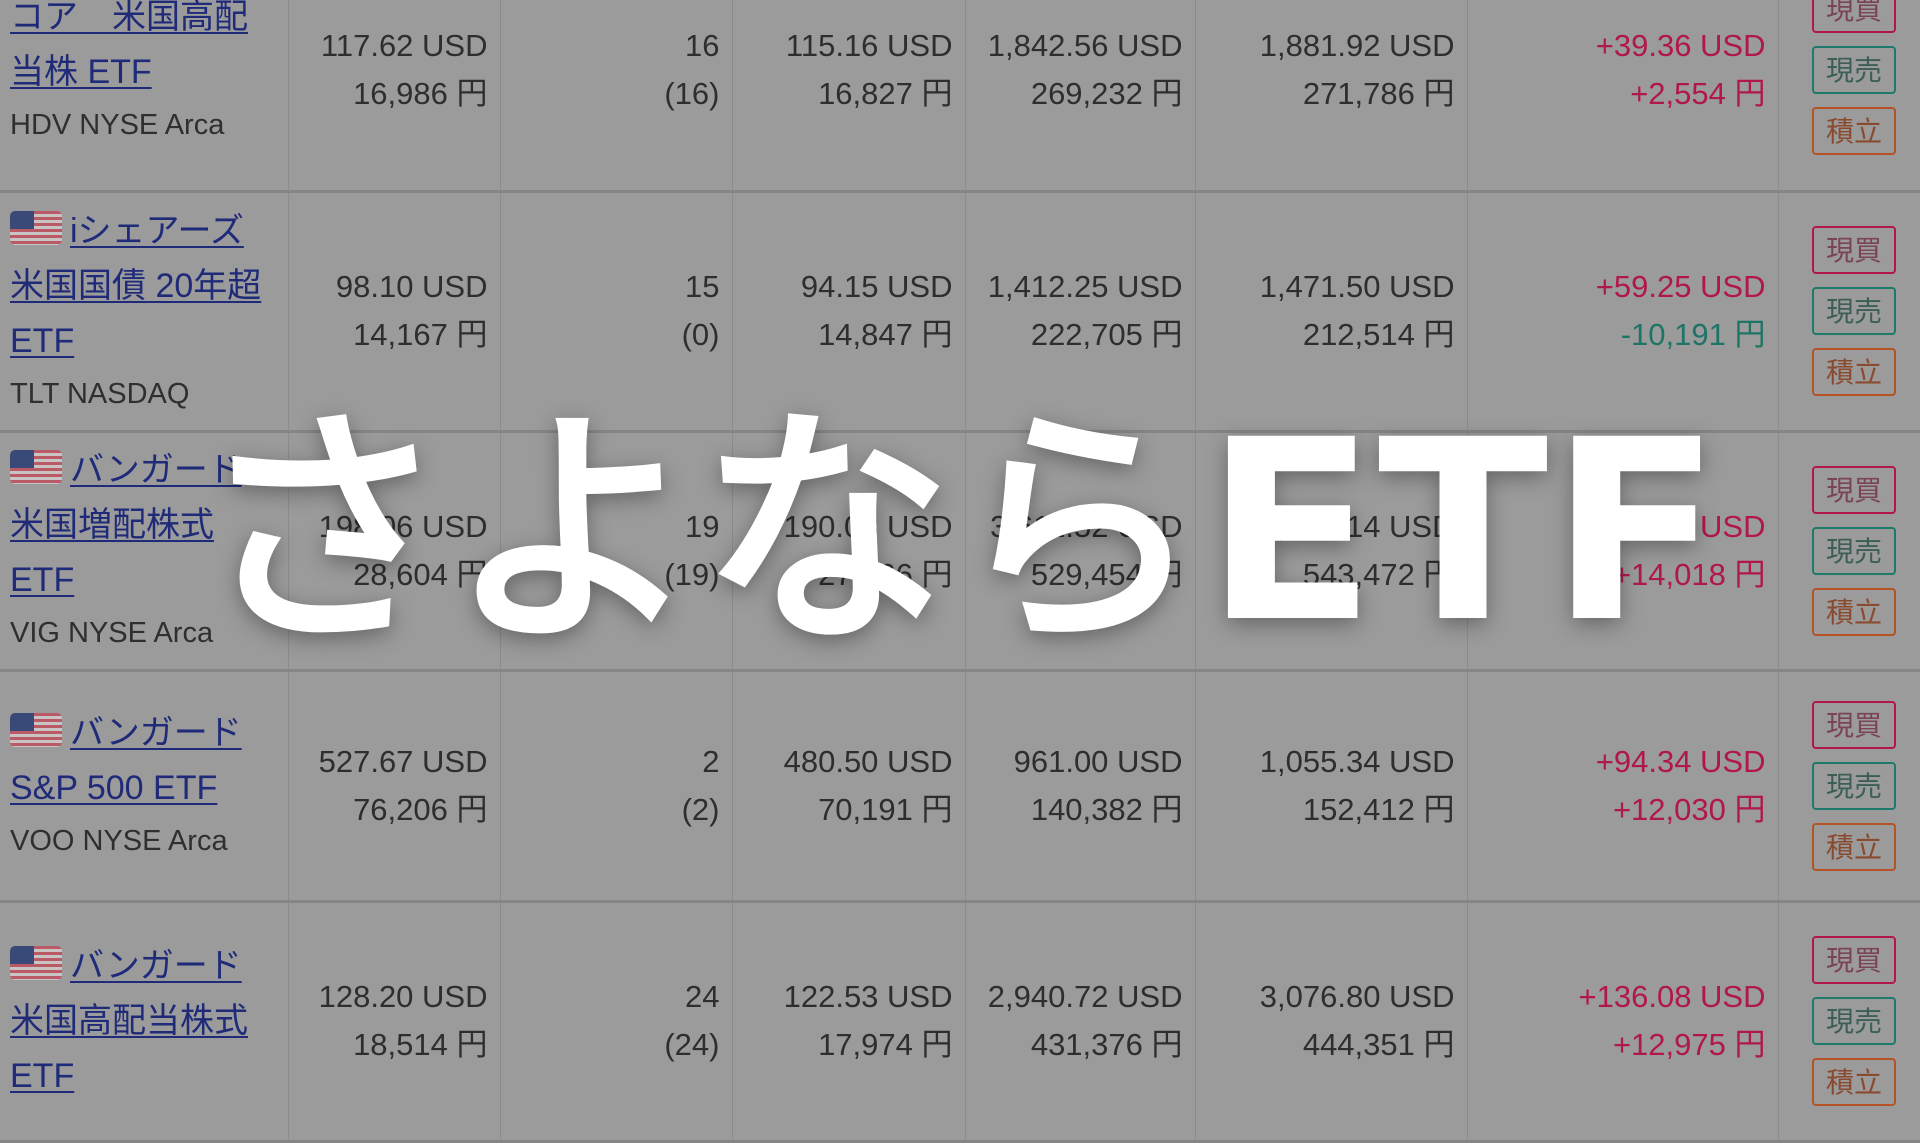  I want to click on security-name-link: コア 米国高配当株 ETF, so click(129, 45).